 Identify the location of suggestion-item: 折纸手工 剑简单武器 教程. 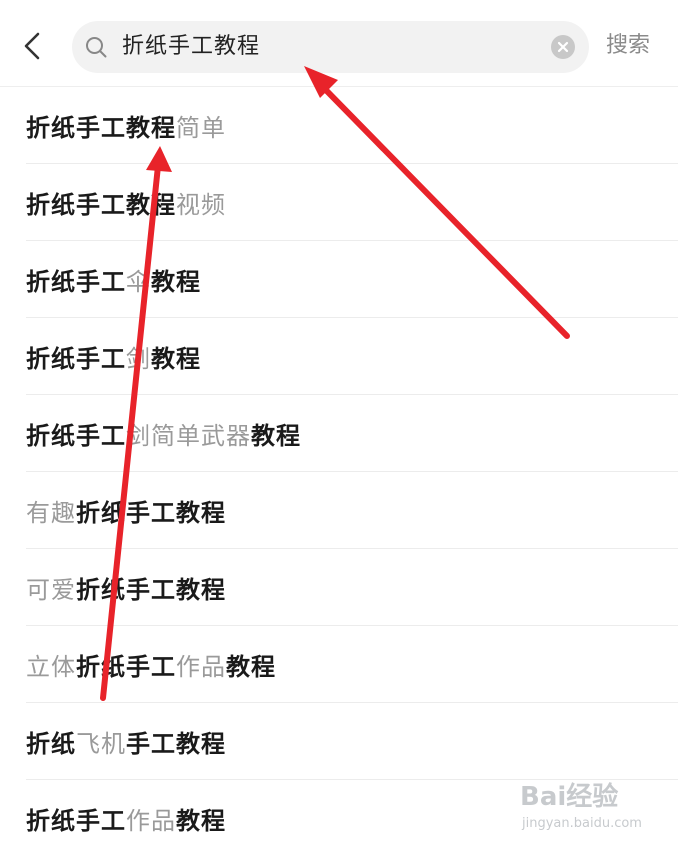
(352, 433).